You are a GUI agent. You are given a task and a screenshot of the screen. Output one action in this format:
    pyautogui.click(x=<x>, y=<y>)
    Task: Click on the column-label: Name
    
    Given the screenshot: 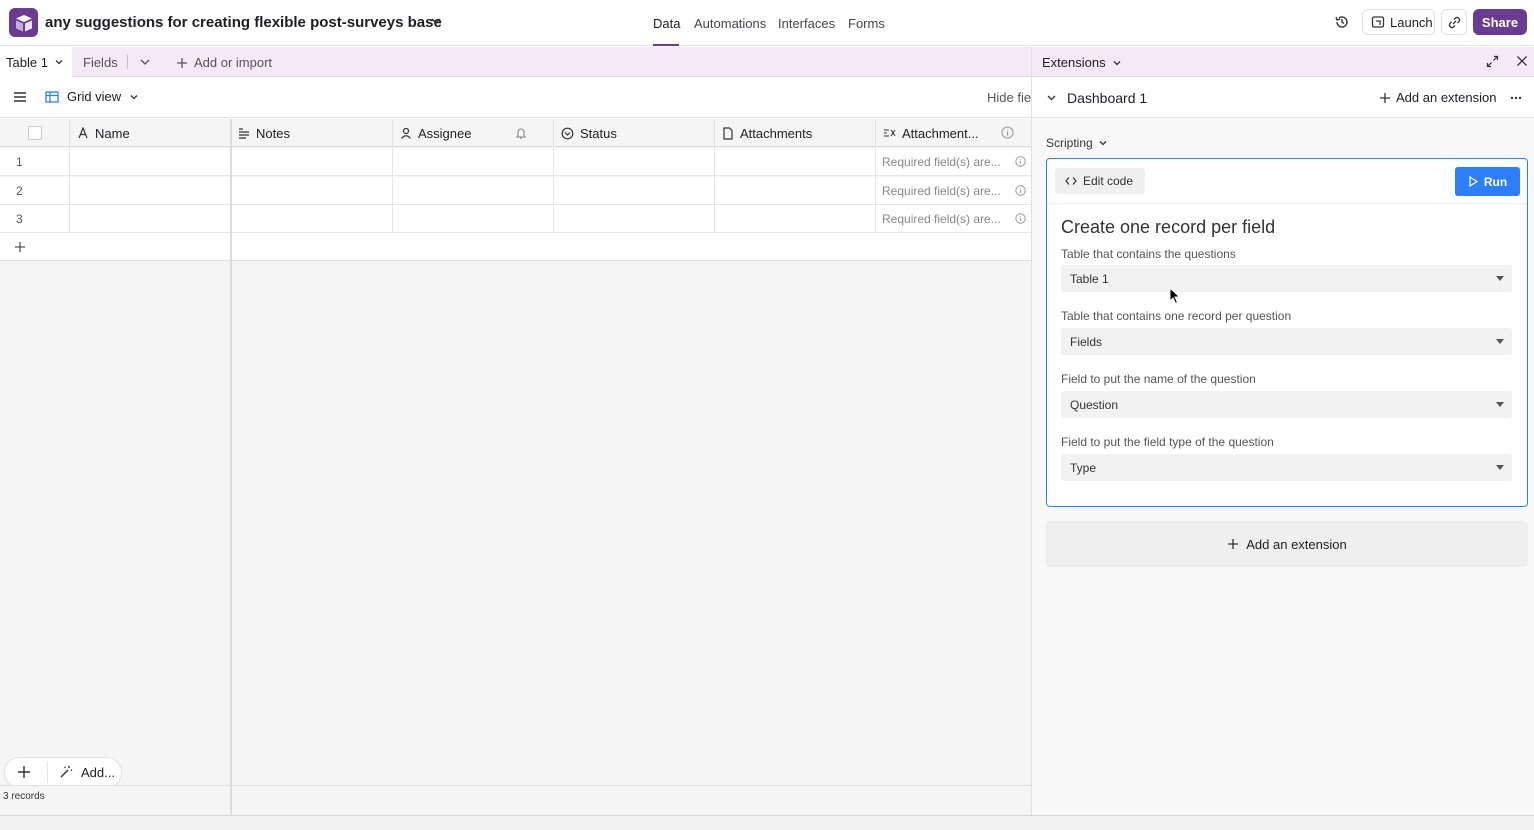 What is the action you would take?
    pyautogui.click(x=112, y=133)
    